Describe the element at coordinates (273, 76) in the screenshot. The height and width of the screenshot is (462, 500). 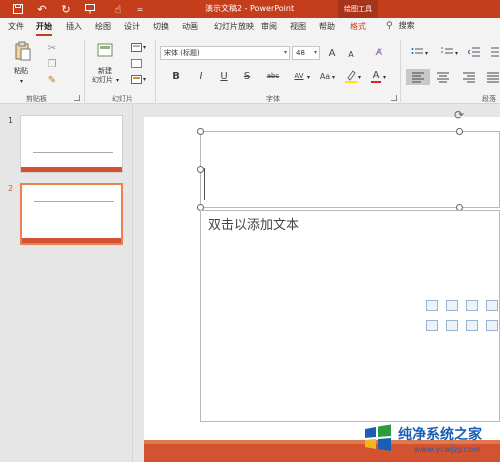
I see `shadow-button: abc` at that location.